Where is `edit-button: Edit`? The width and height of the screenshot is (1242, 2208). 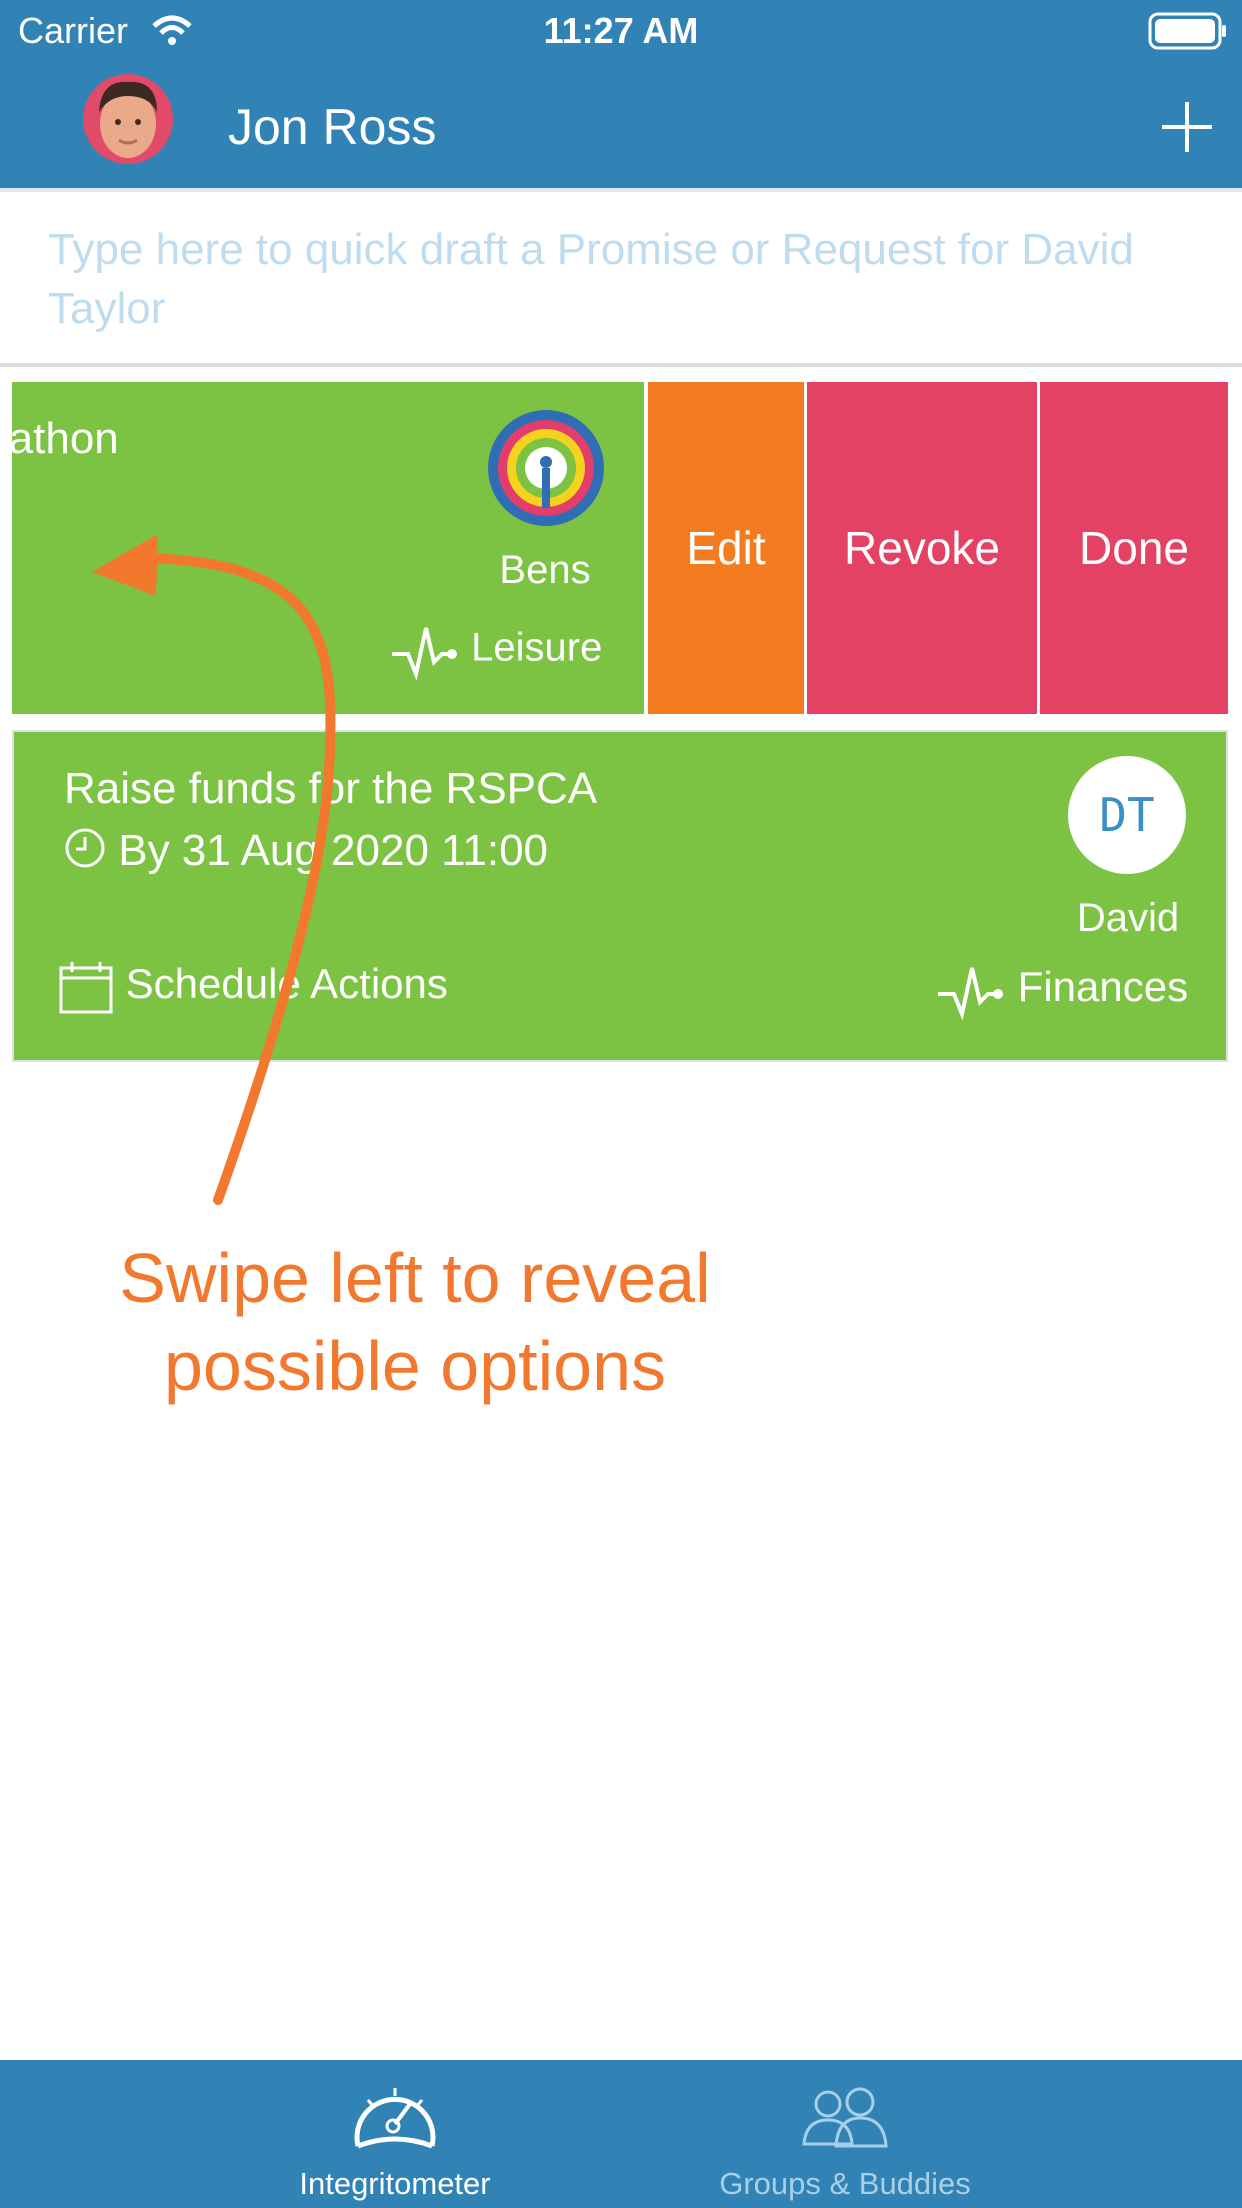
edit-button: Edit is located at coordinates (726, 548).